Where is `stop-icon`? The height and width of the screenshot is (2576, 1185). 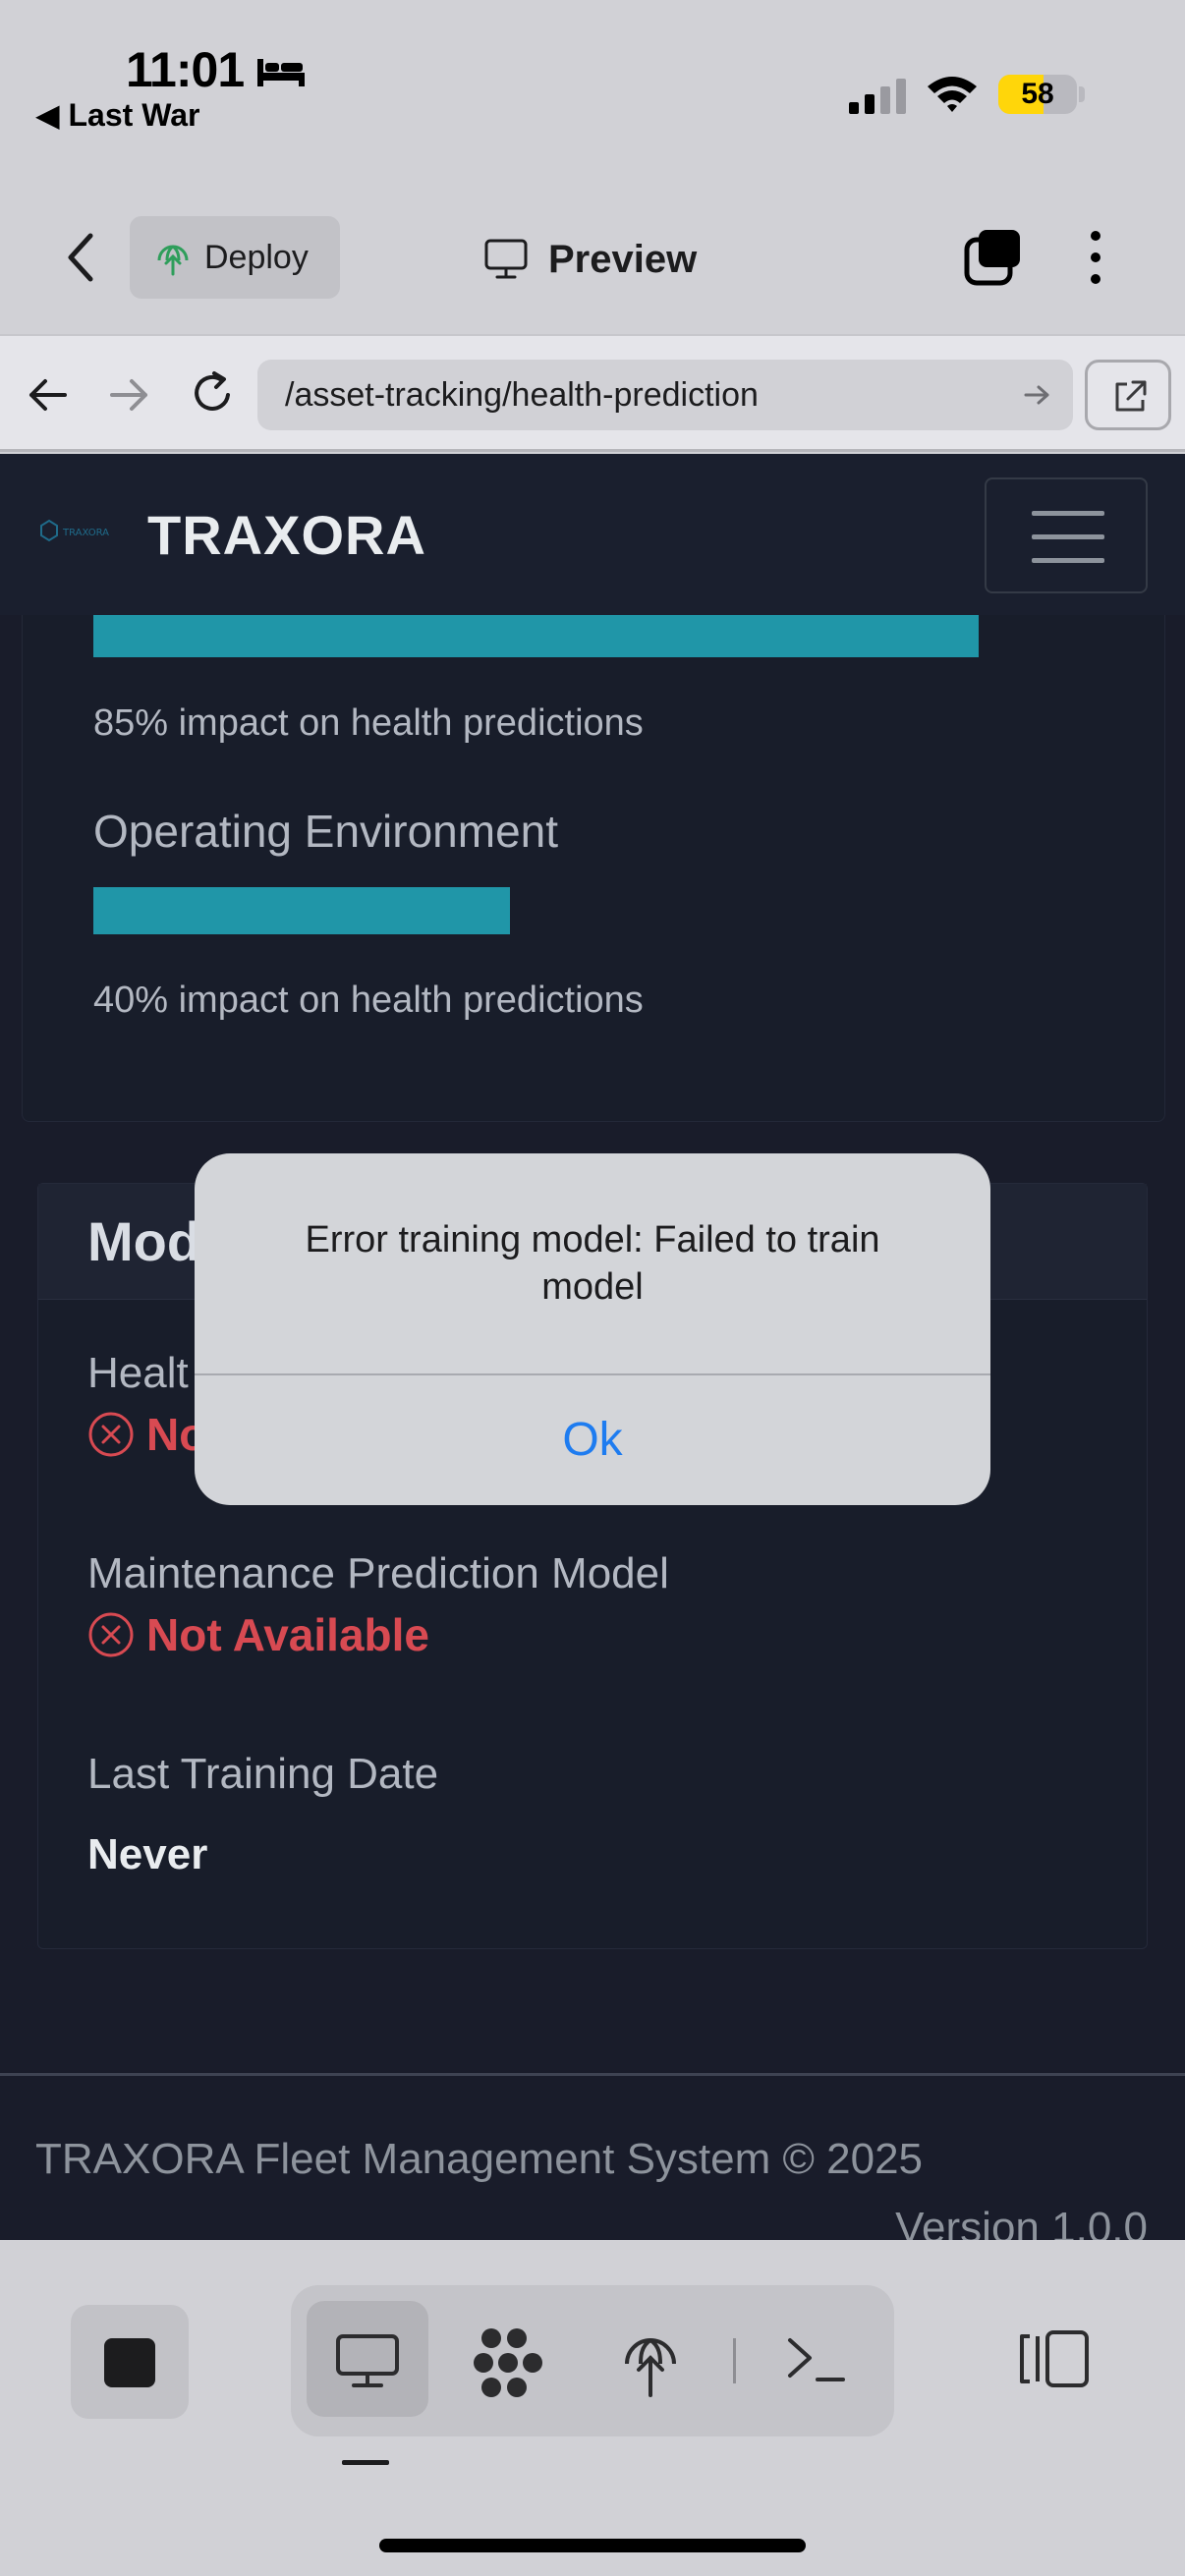 stop-icon is located at coordinates (130, 2362).